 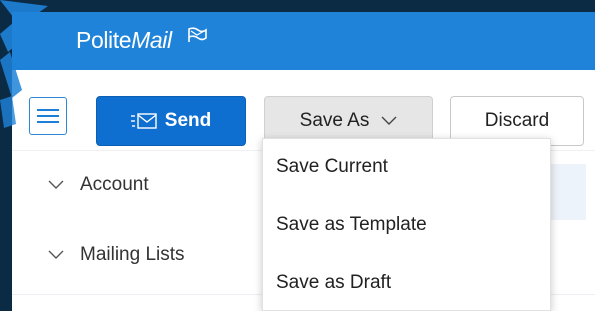 What do you see at coordinates (332, 167) in the screenshot?
I see `menu-item-save-current: Save Current` at bounding box center [332, 167].